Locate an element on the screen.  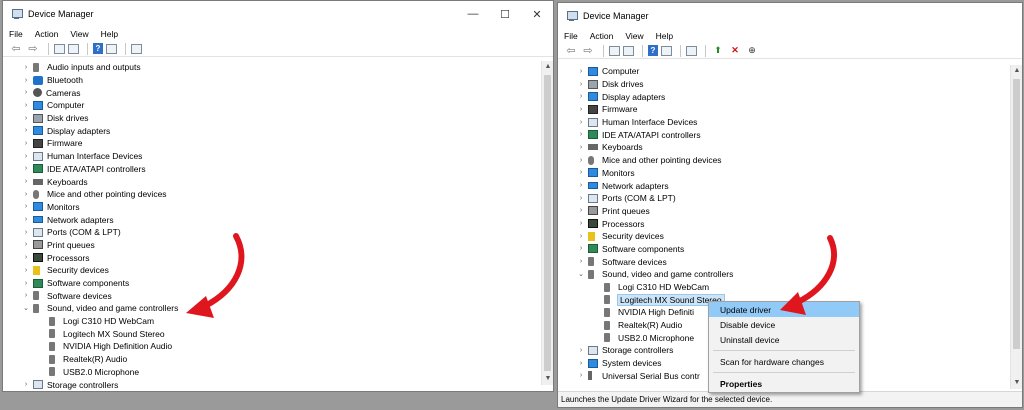
category-cameras: › Cameras is located at coordinates (272, 92).